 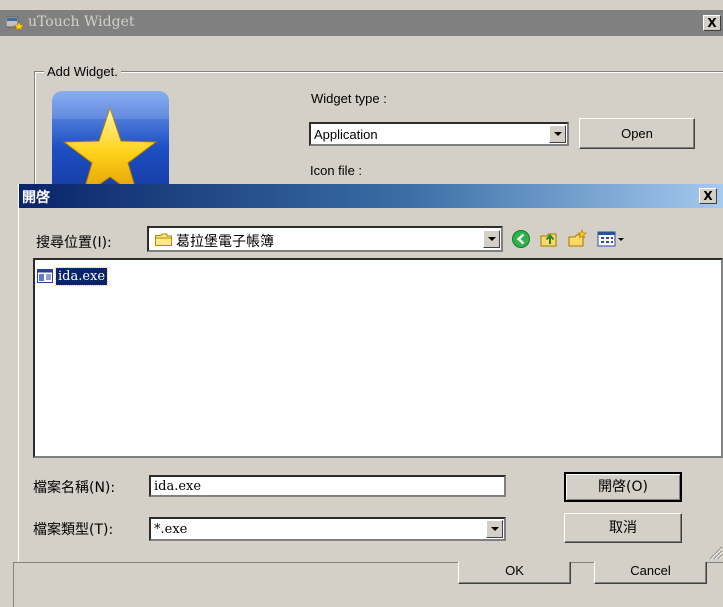 I want to click on open-file-button: 開啓(O), so click(x=623, y=487).